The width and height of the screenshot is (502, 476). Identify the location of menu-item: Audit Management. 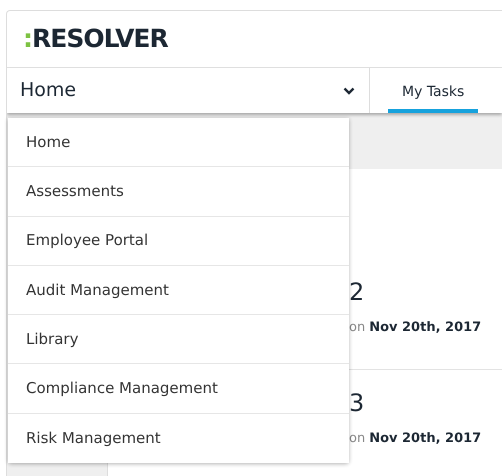
(178, 291).